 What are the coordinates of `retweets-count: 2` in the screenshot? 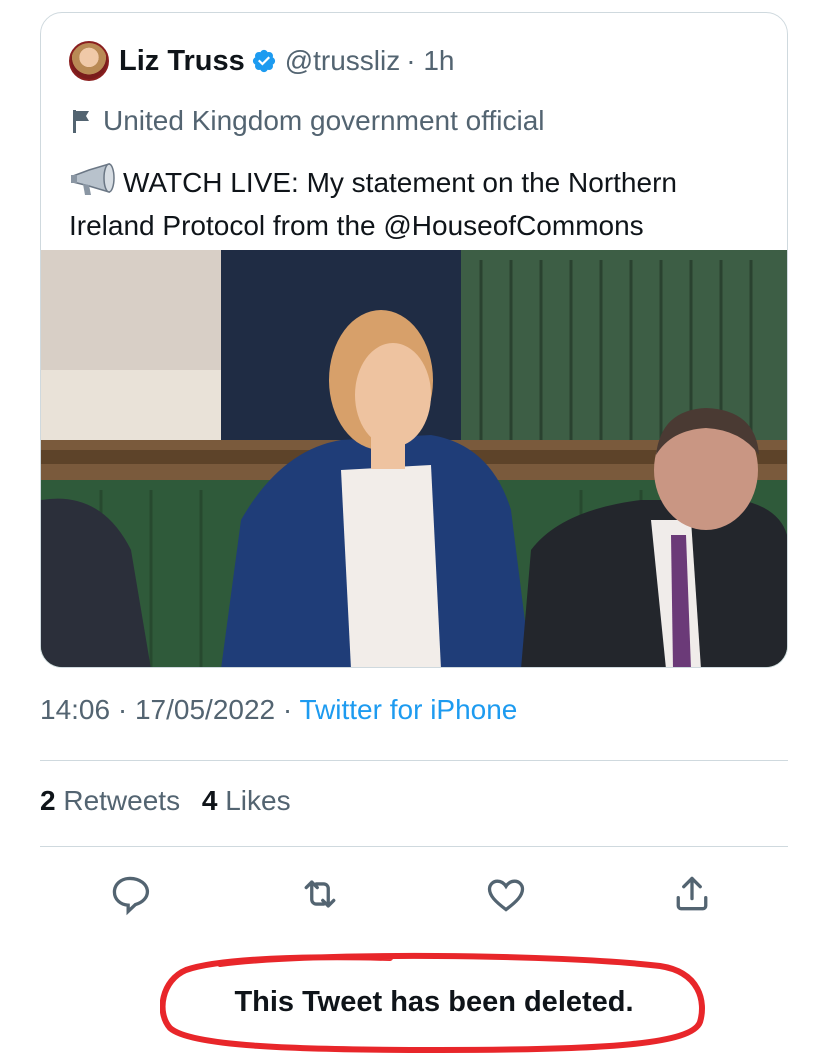 It's located at (48, 800).